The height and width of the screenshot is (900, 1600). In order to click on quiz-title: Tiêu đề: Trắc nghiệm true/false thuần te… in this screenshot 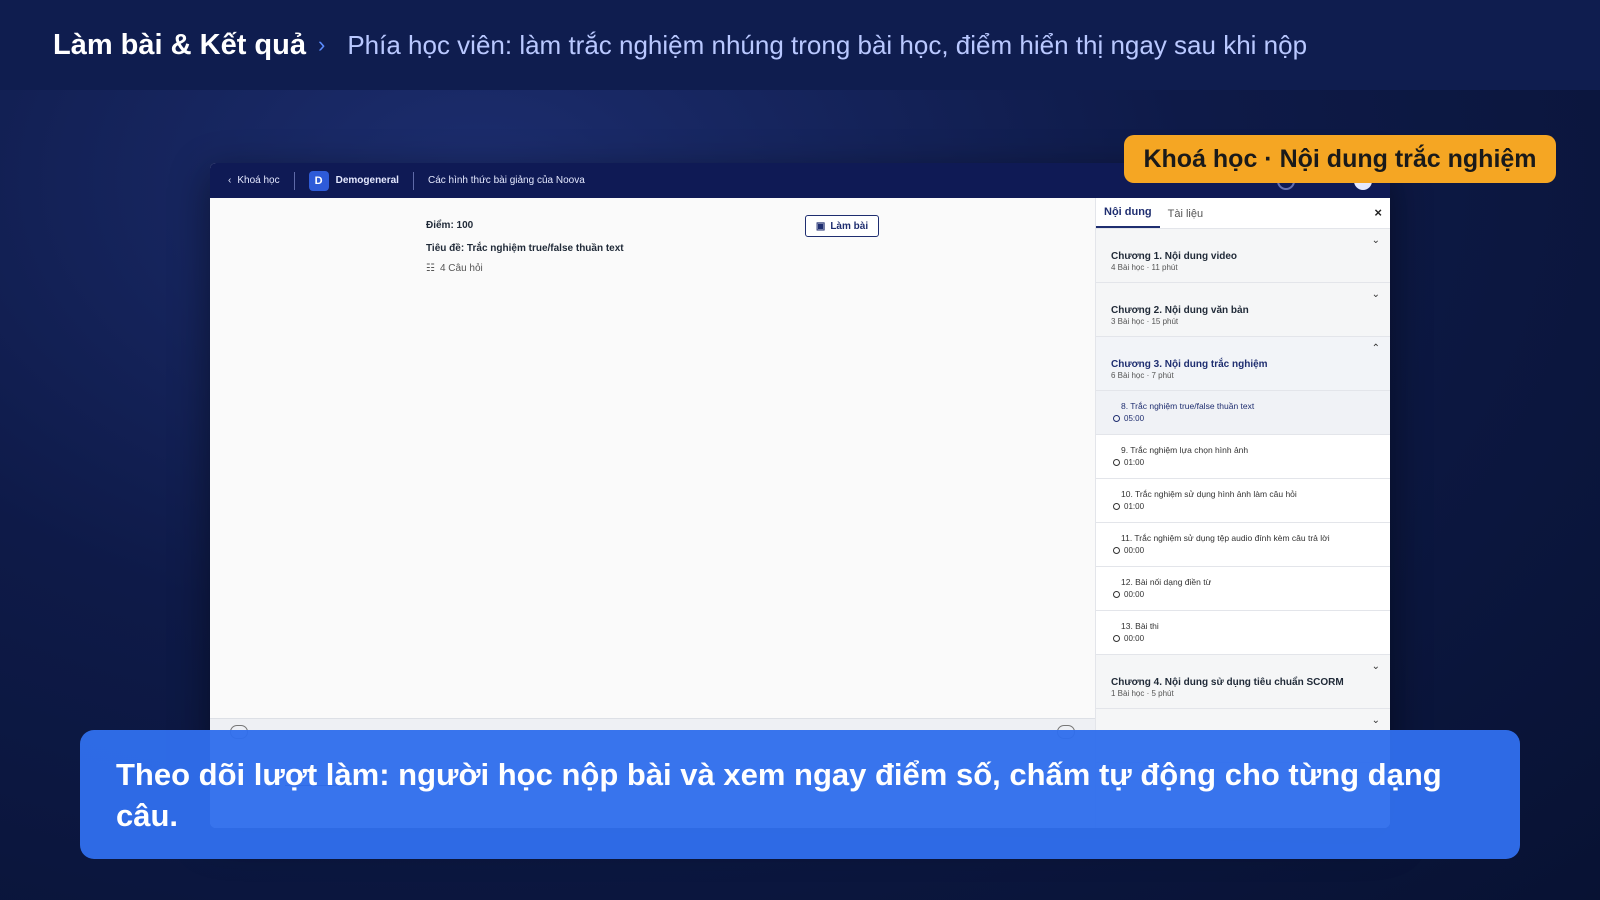, I will do `click(525, 248)`.